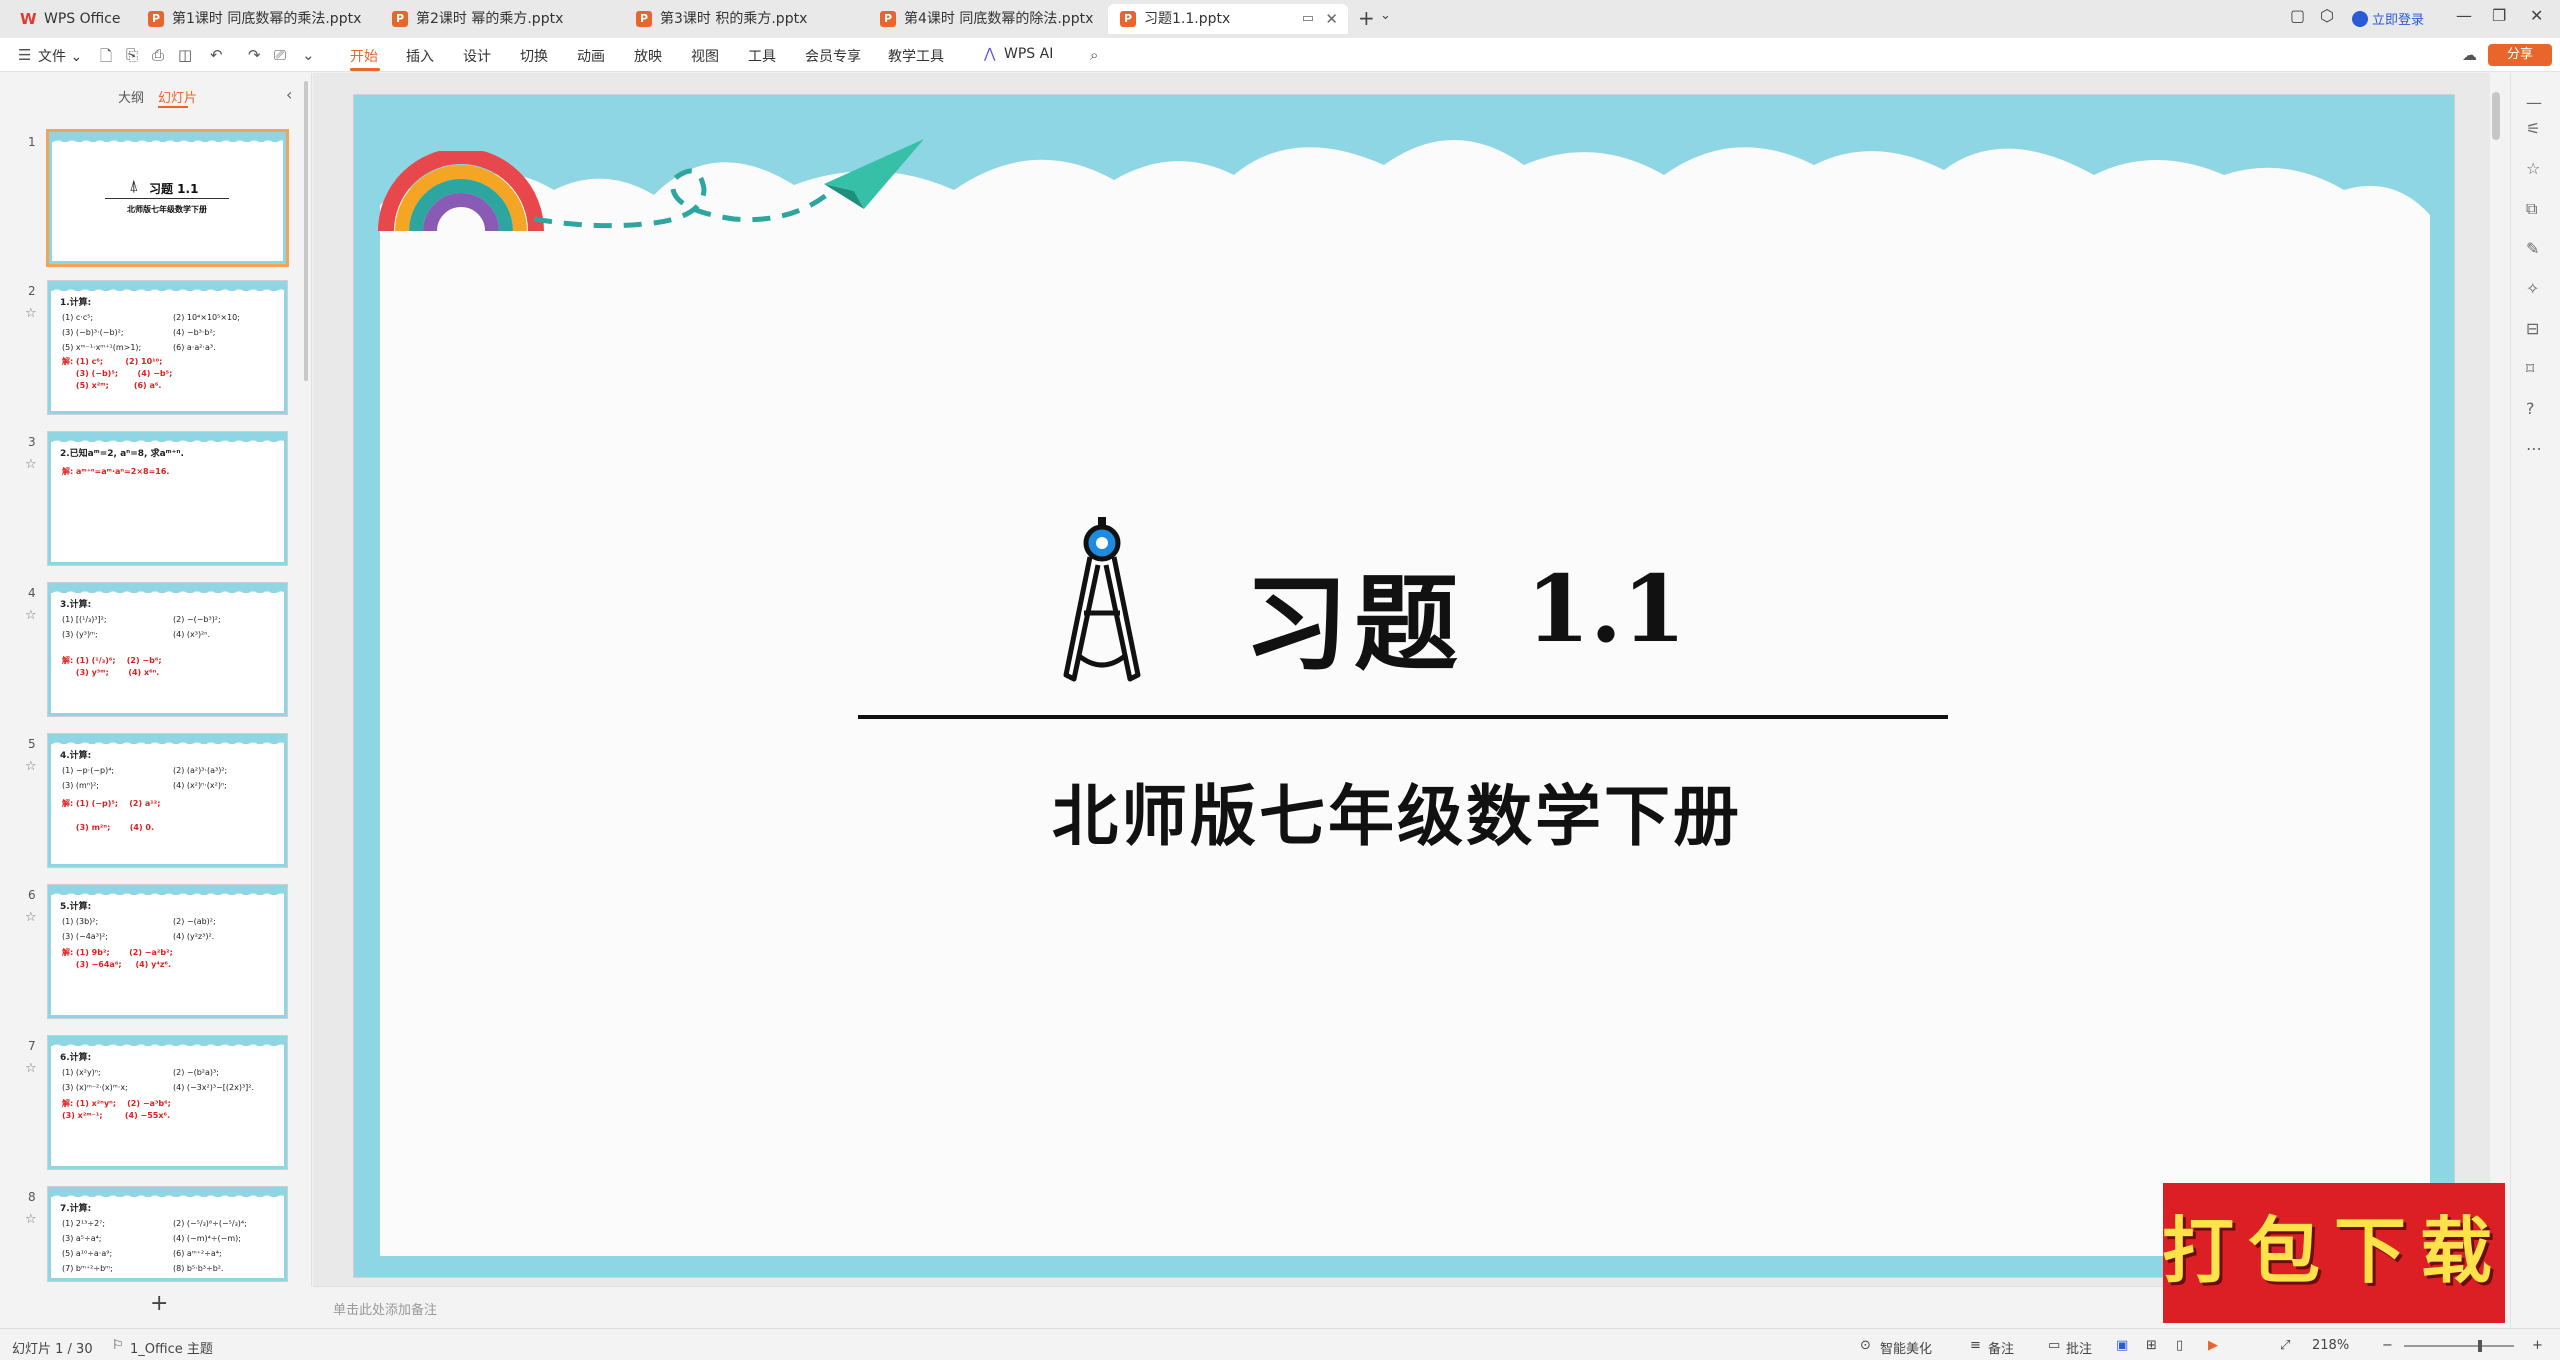 This screenshot has width=2560, height=1360. Describe the element at coordinates (2122, 1345) in the screenshot. I see `normal-view-icon: ▣` at that location.